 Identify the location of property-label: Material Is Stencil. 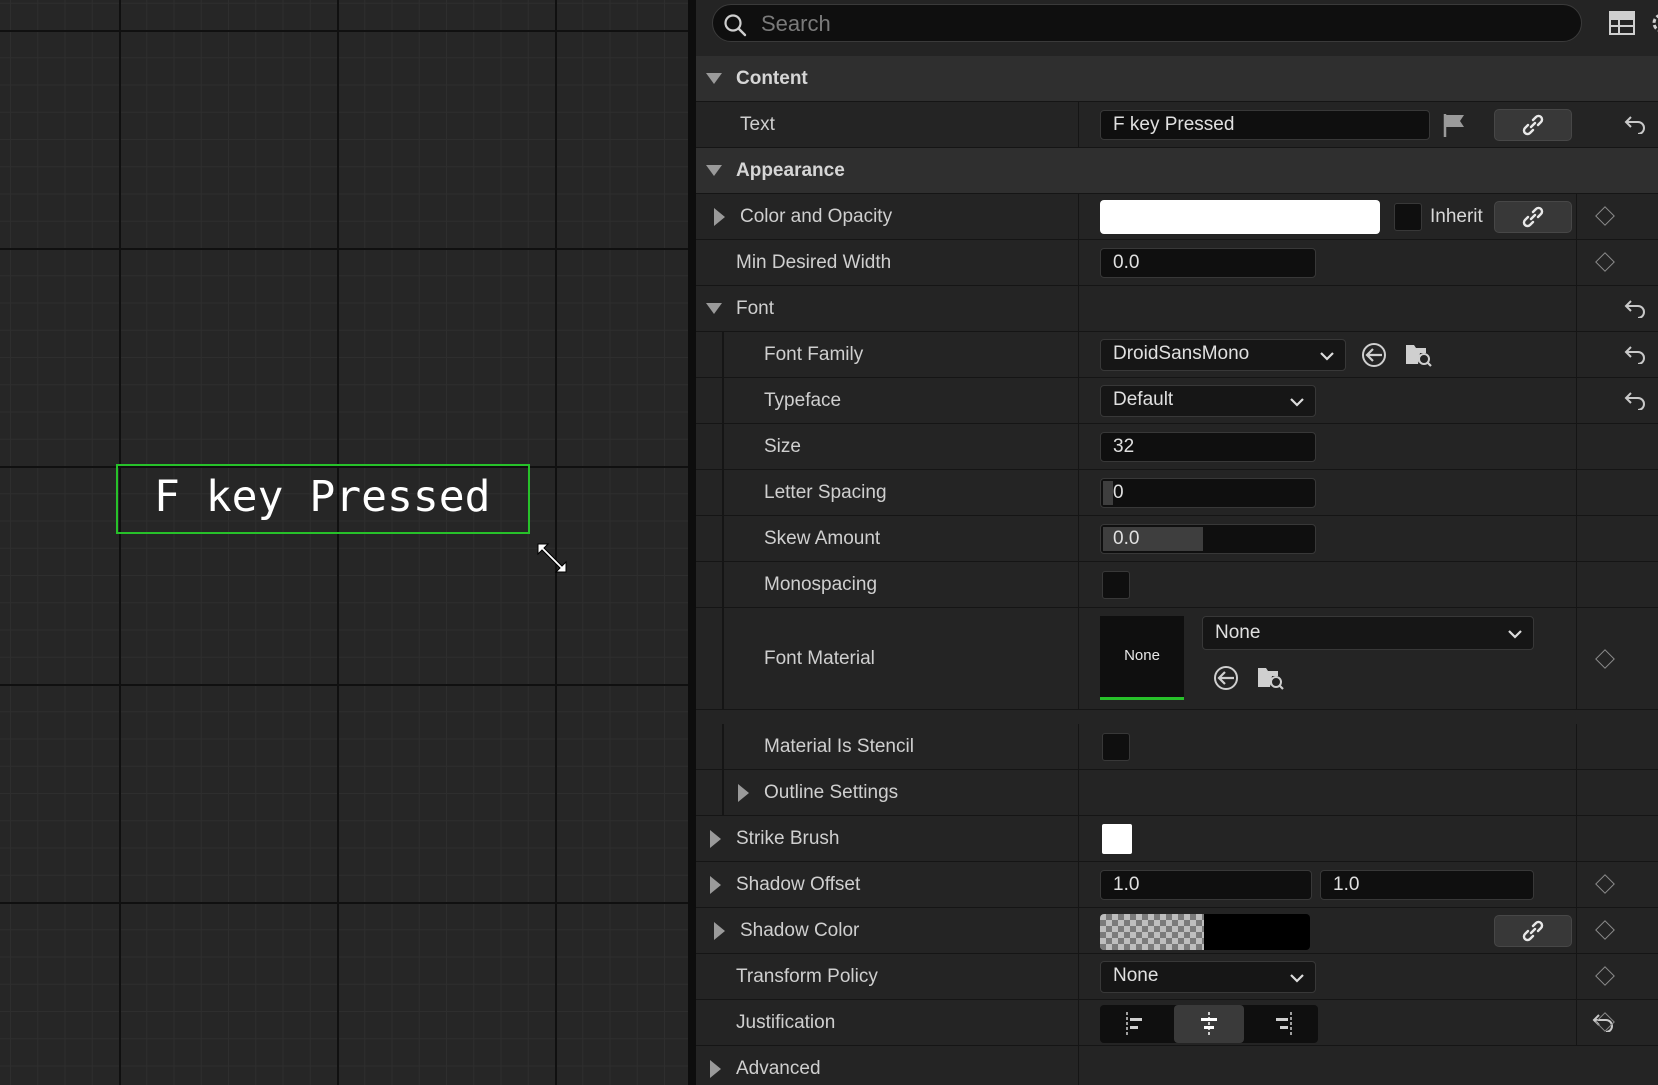
(839, 746).